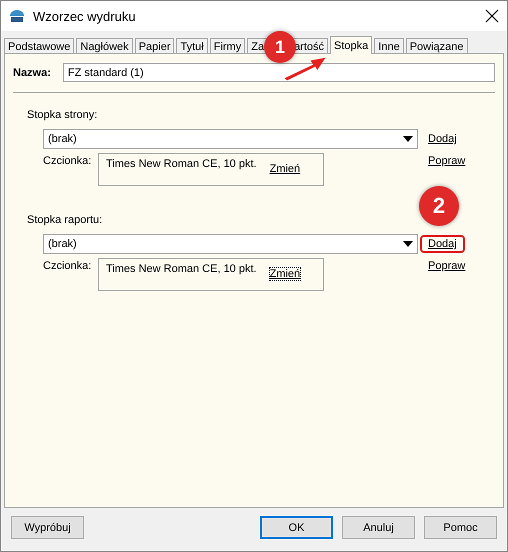 Image resolution: width=508 pixels, height=552 pixels. Describe the element at coordinates (104, 45) in the screenshot. I see `tab: Nagłówek` at that location.